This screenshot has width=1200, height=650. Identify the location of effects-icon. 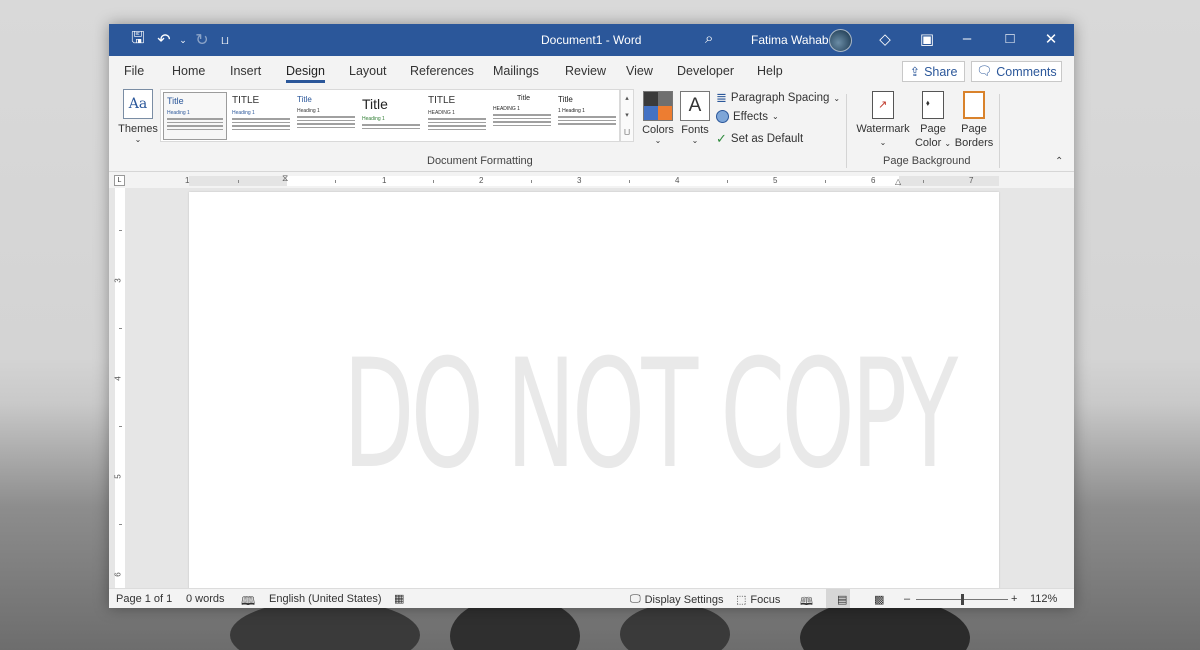
(722, 116).